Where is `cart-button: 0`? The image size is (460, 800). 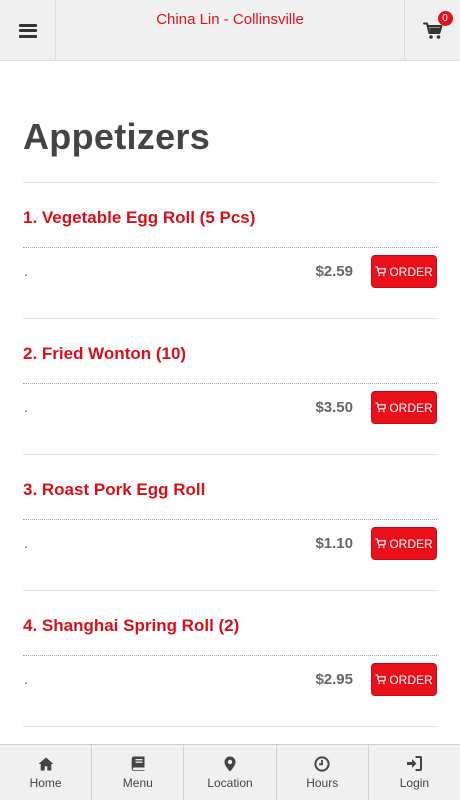 cart-button: 0 is located at coordinates (432, 30).